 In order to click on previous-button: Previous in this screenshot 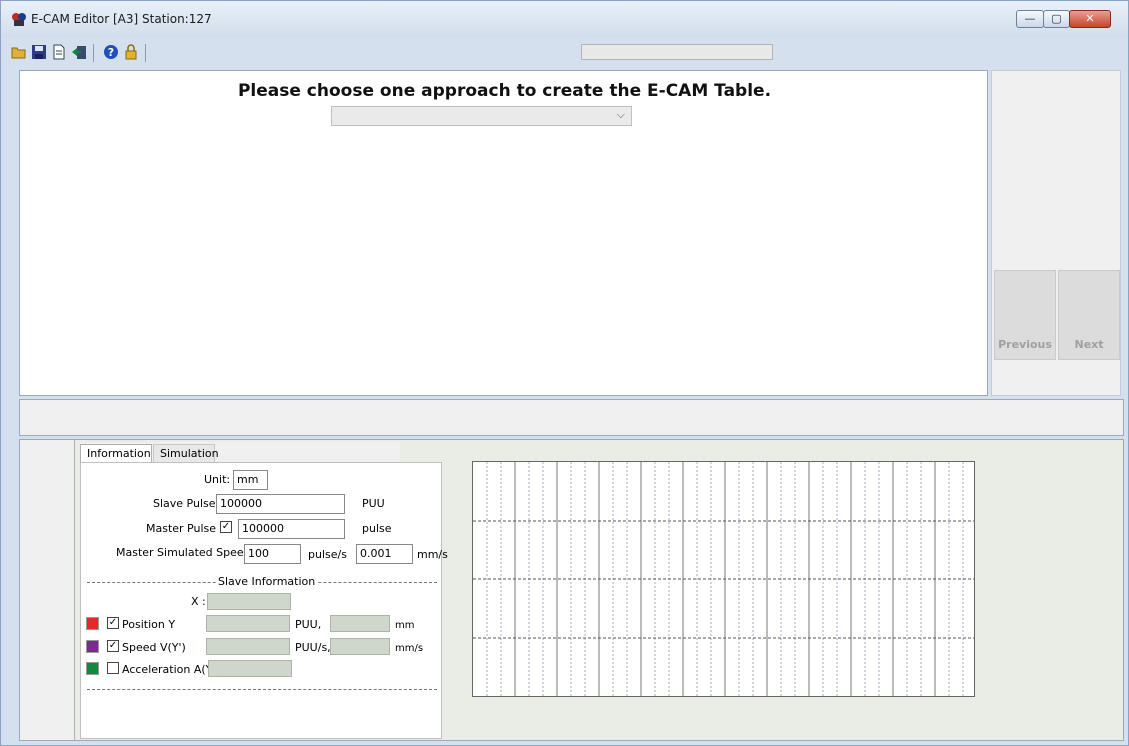, I will do `click(1025, 315)`.